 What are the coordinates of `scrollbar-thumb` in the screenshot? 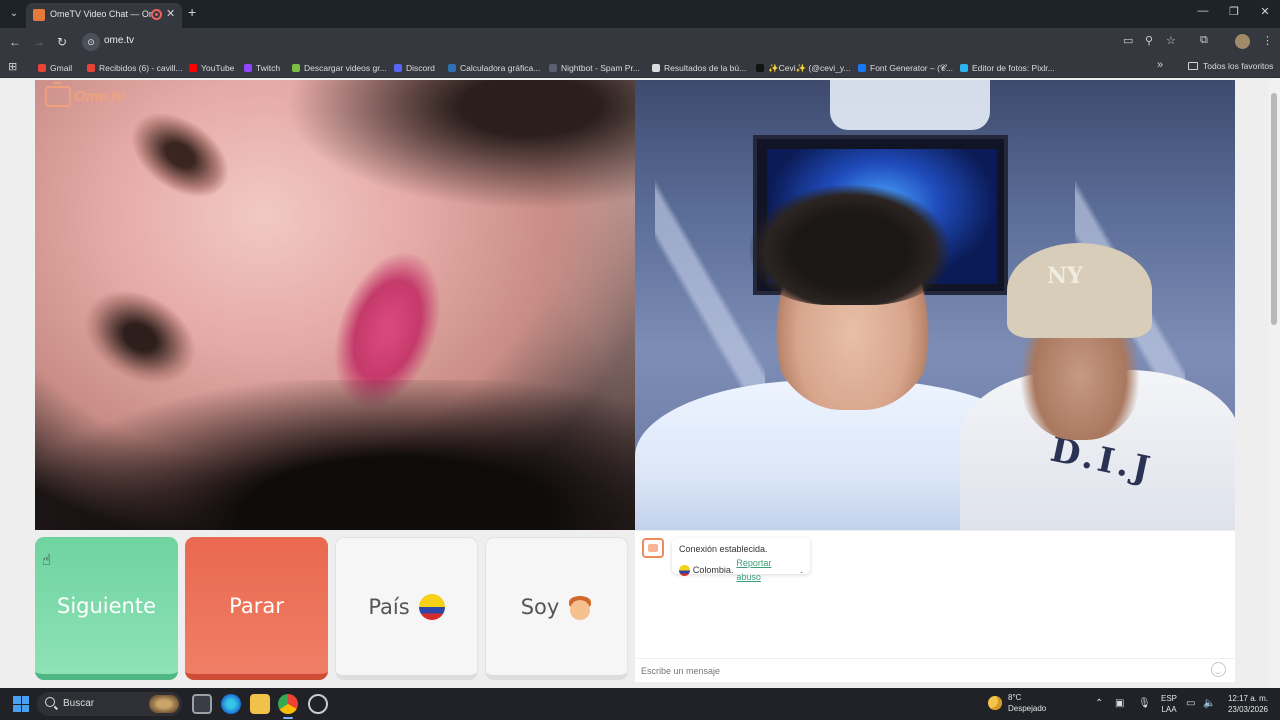 It's located at (1274, 209).